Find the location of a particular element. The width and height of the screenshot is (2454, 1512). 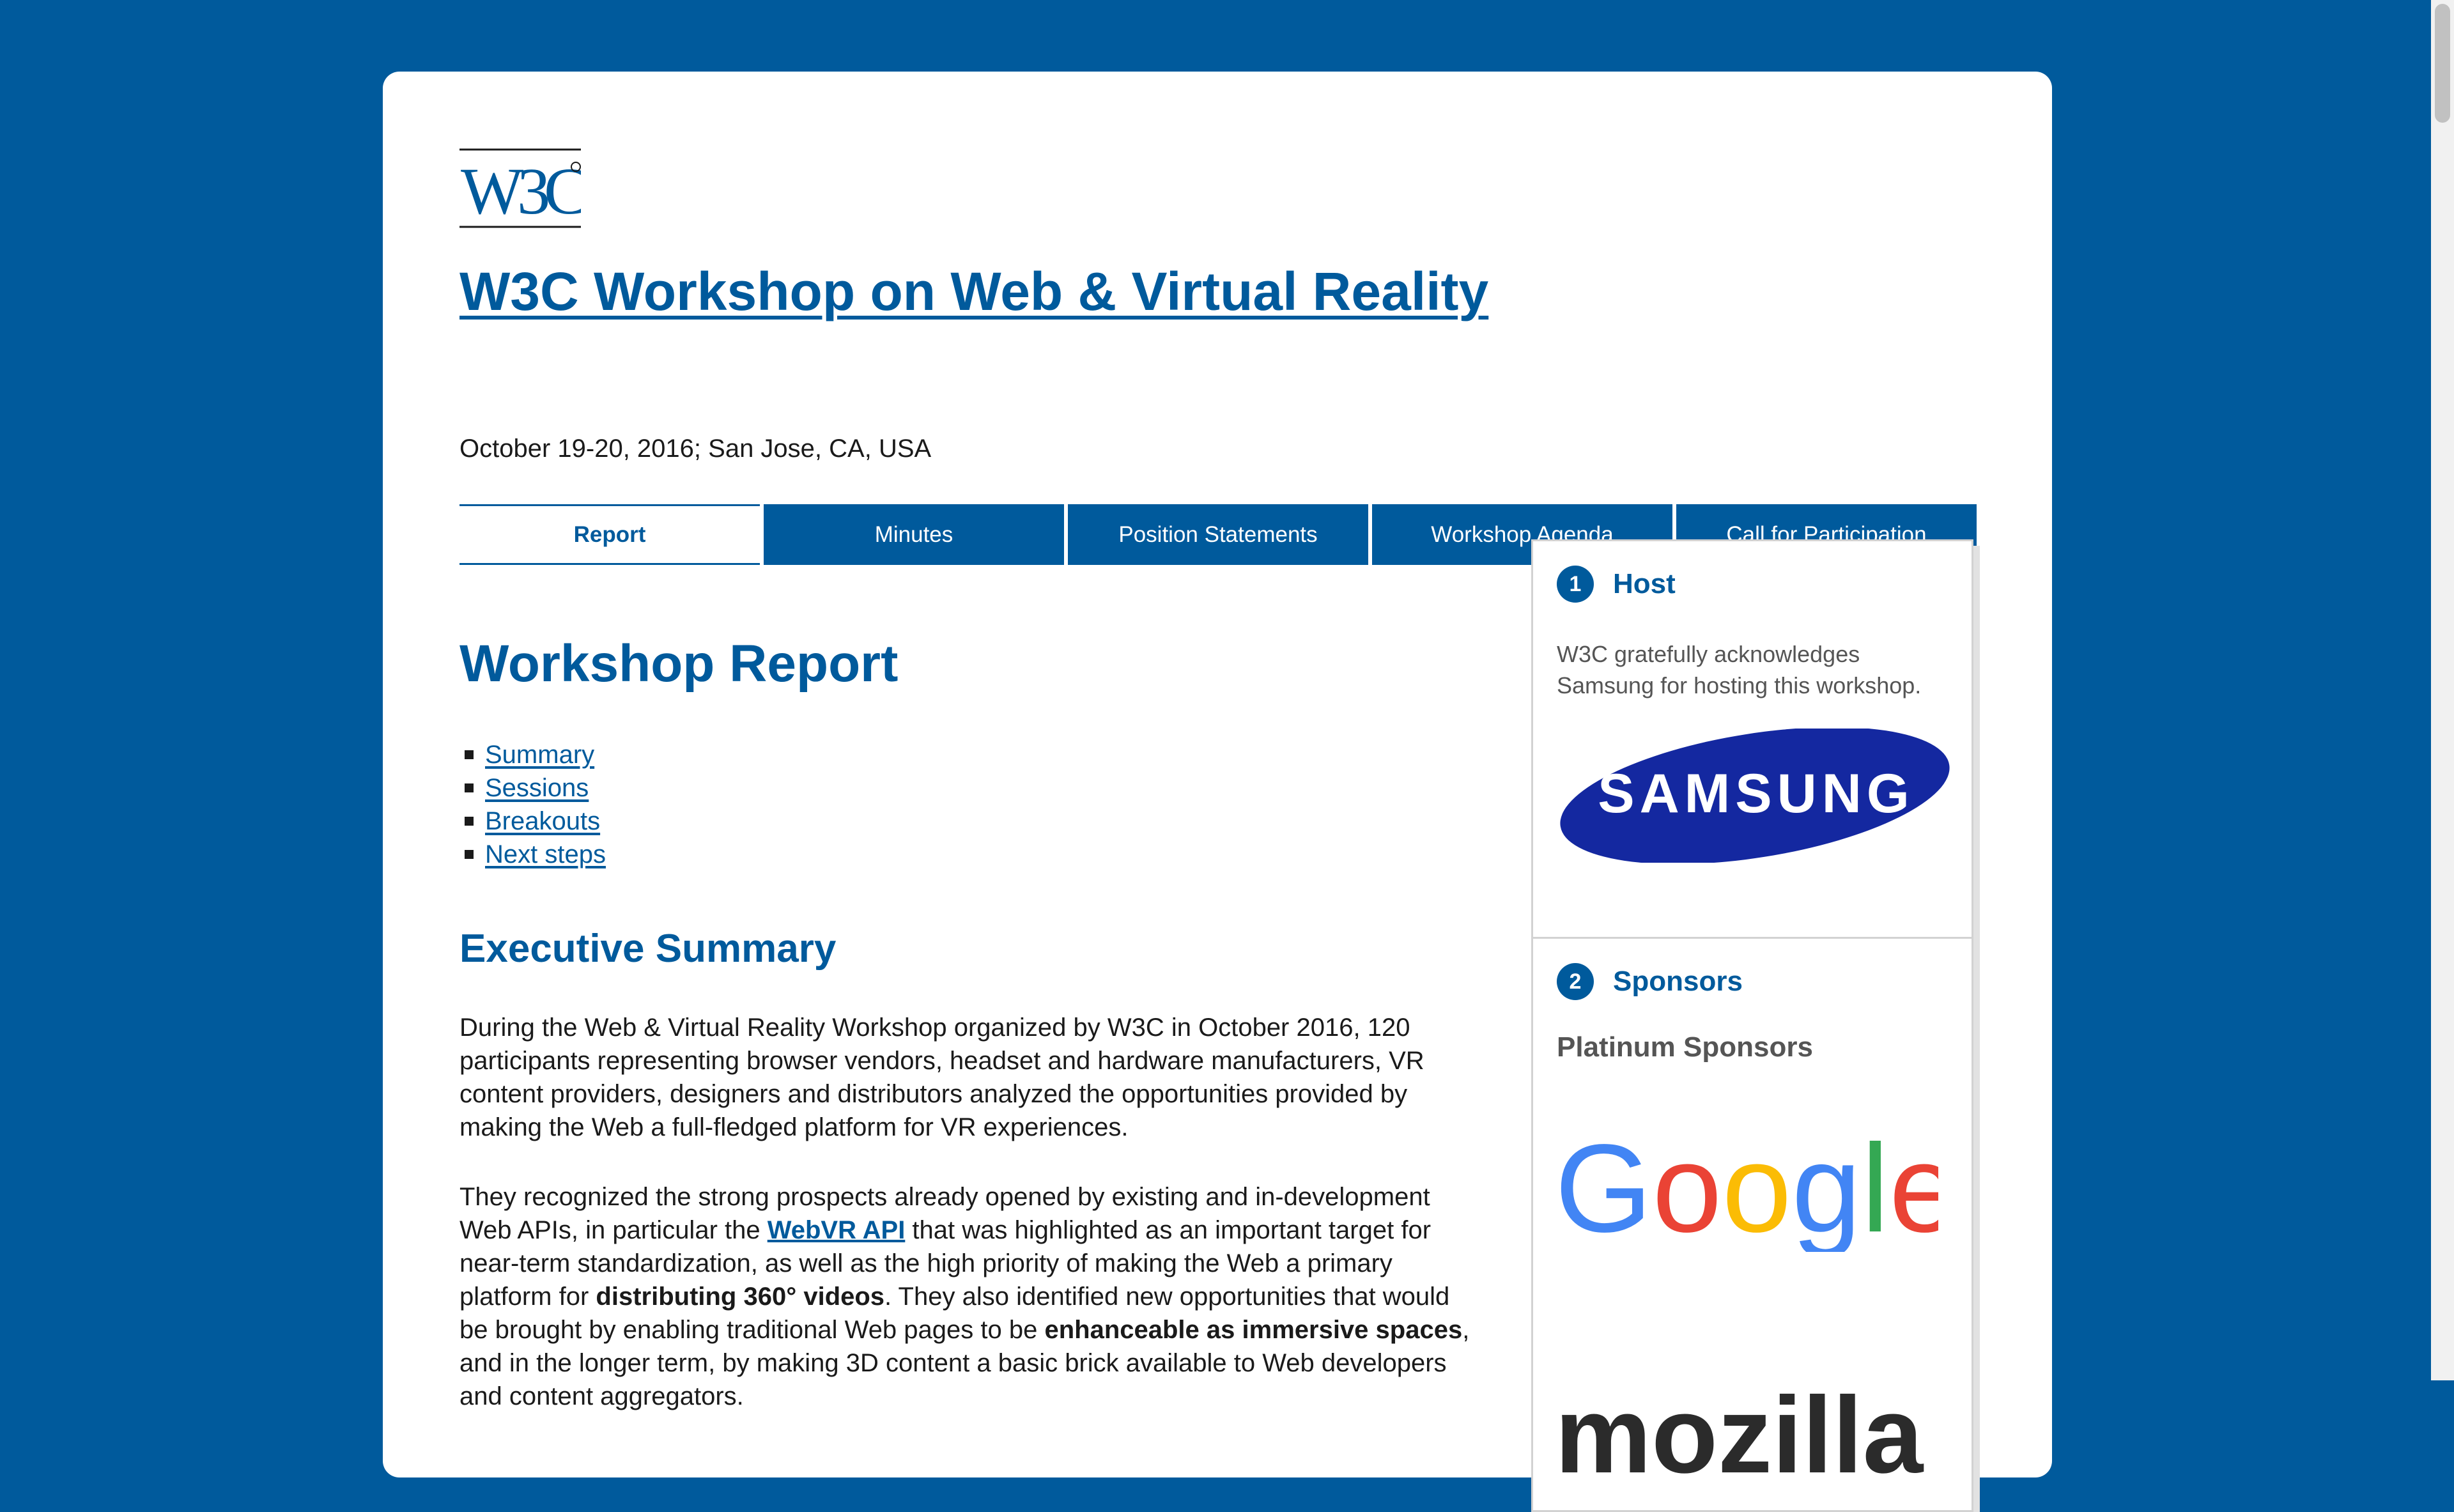

mozilla-logo: mozilla is located at coordinates (1753, 1428).